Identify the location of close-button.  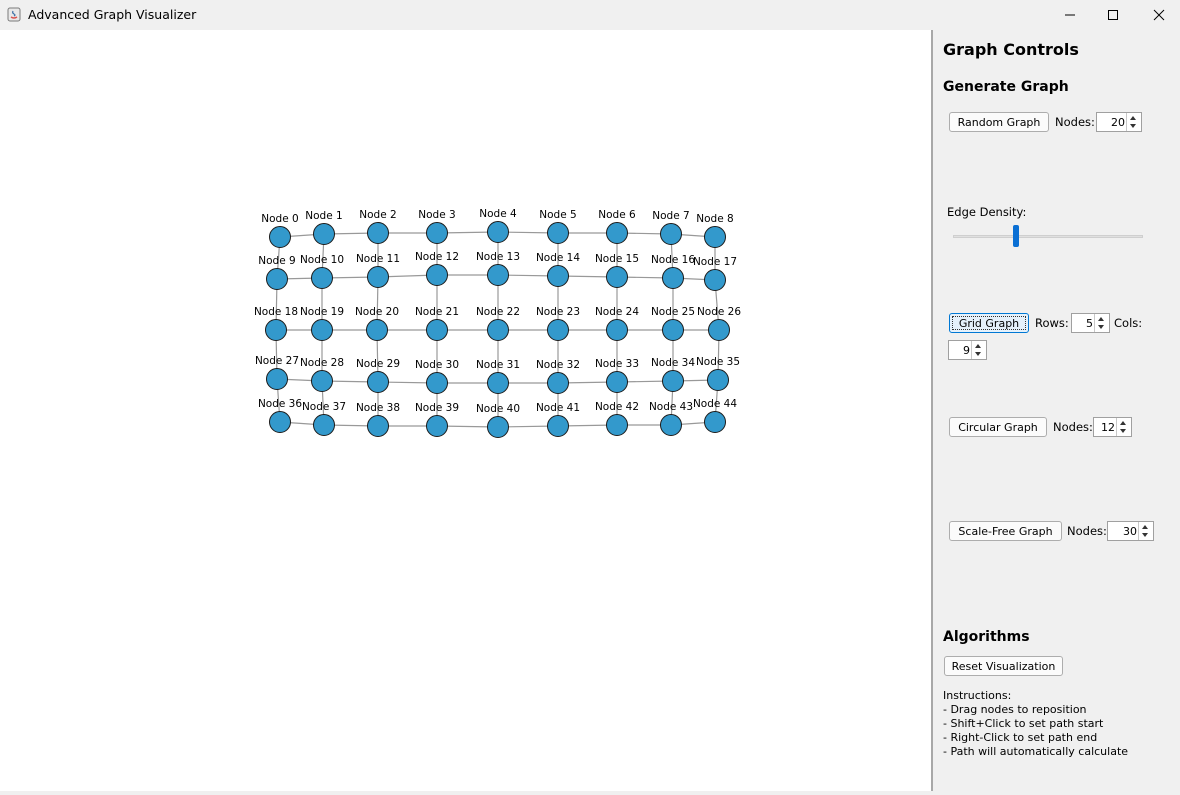
(1158, 15).